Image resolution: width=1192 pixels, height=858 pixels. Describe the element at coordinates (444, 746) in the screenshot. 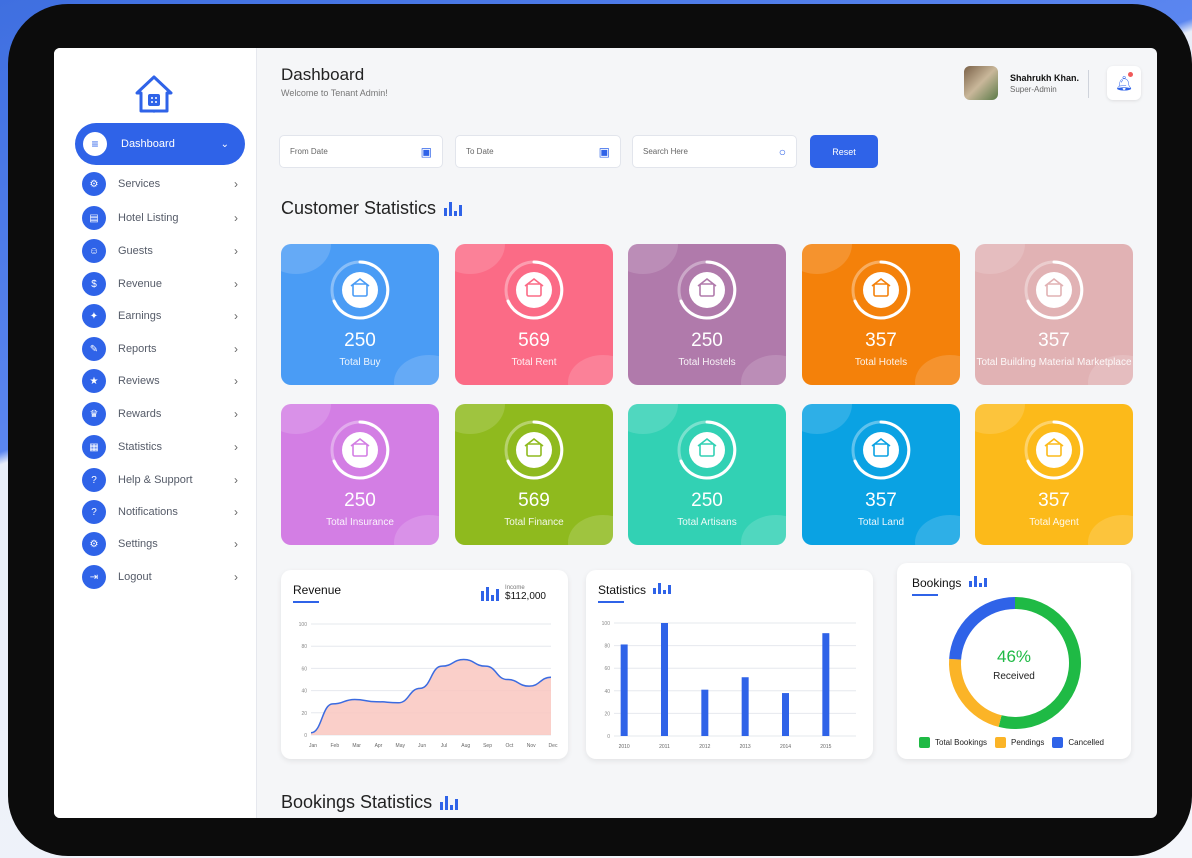

I see `x-tick-label: Jul` at that location.